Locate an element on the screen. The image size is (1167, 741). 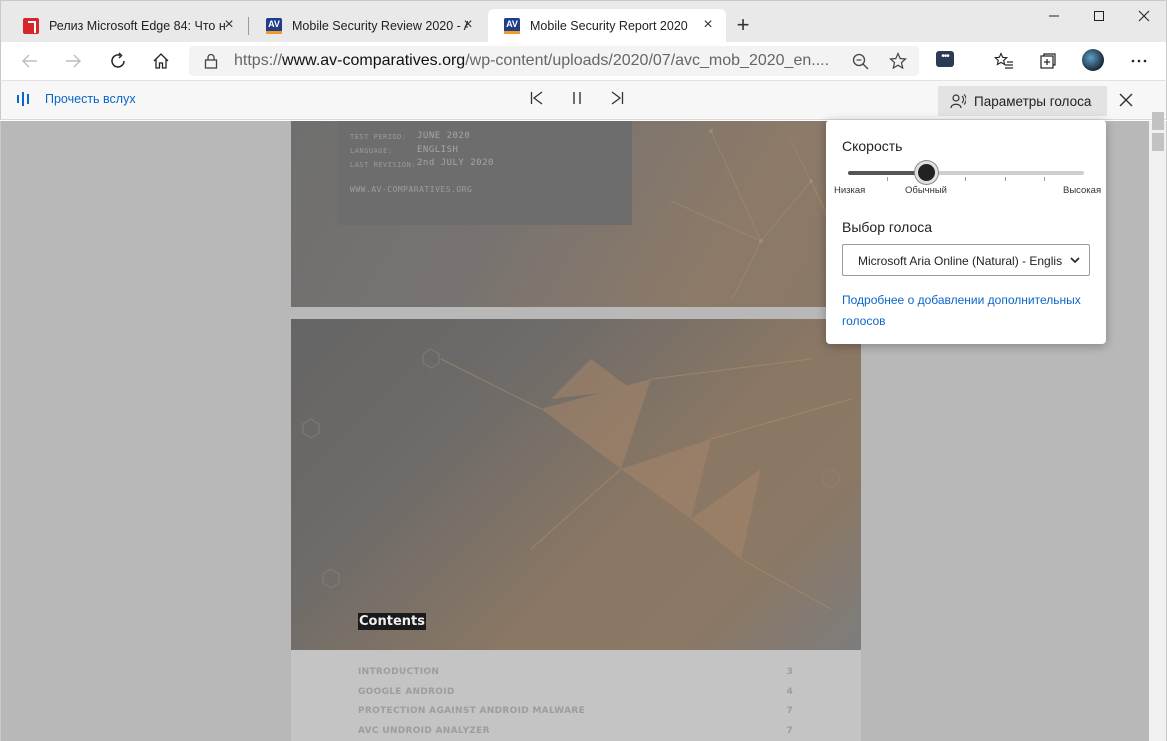
arrow-left-icon is located at coordinates (29, 61).